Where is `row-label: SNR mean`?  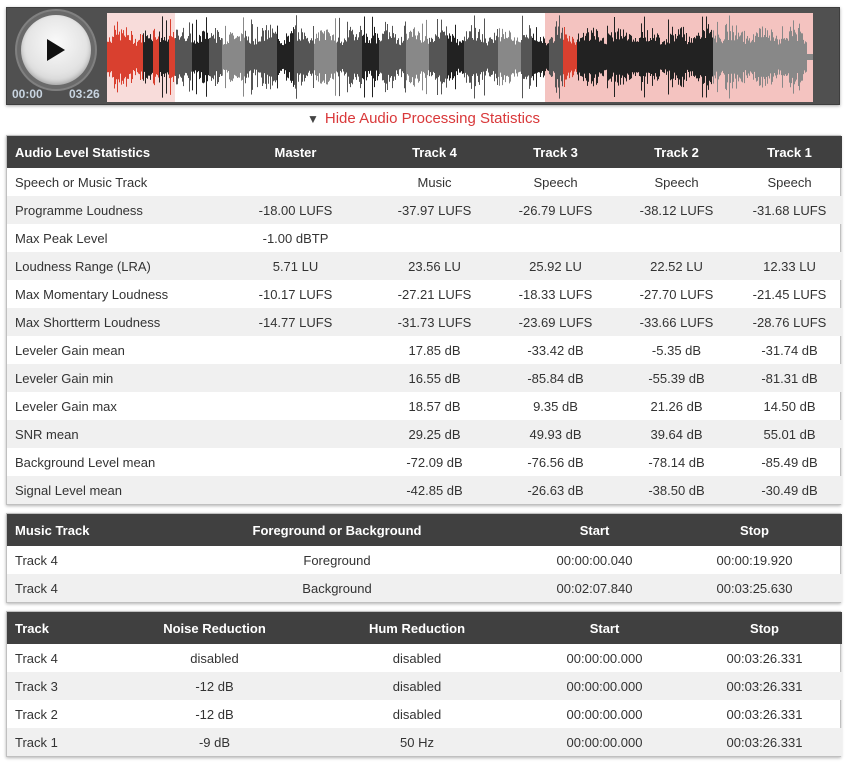 row-label: SNR mean is located at coordinates (112, 434).